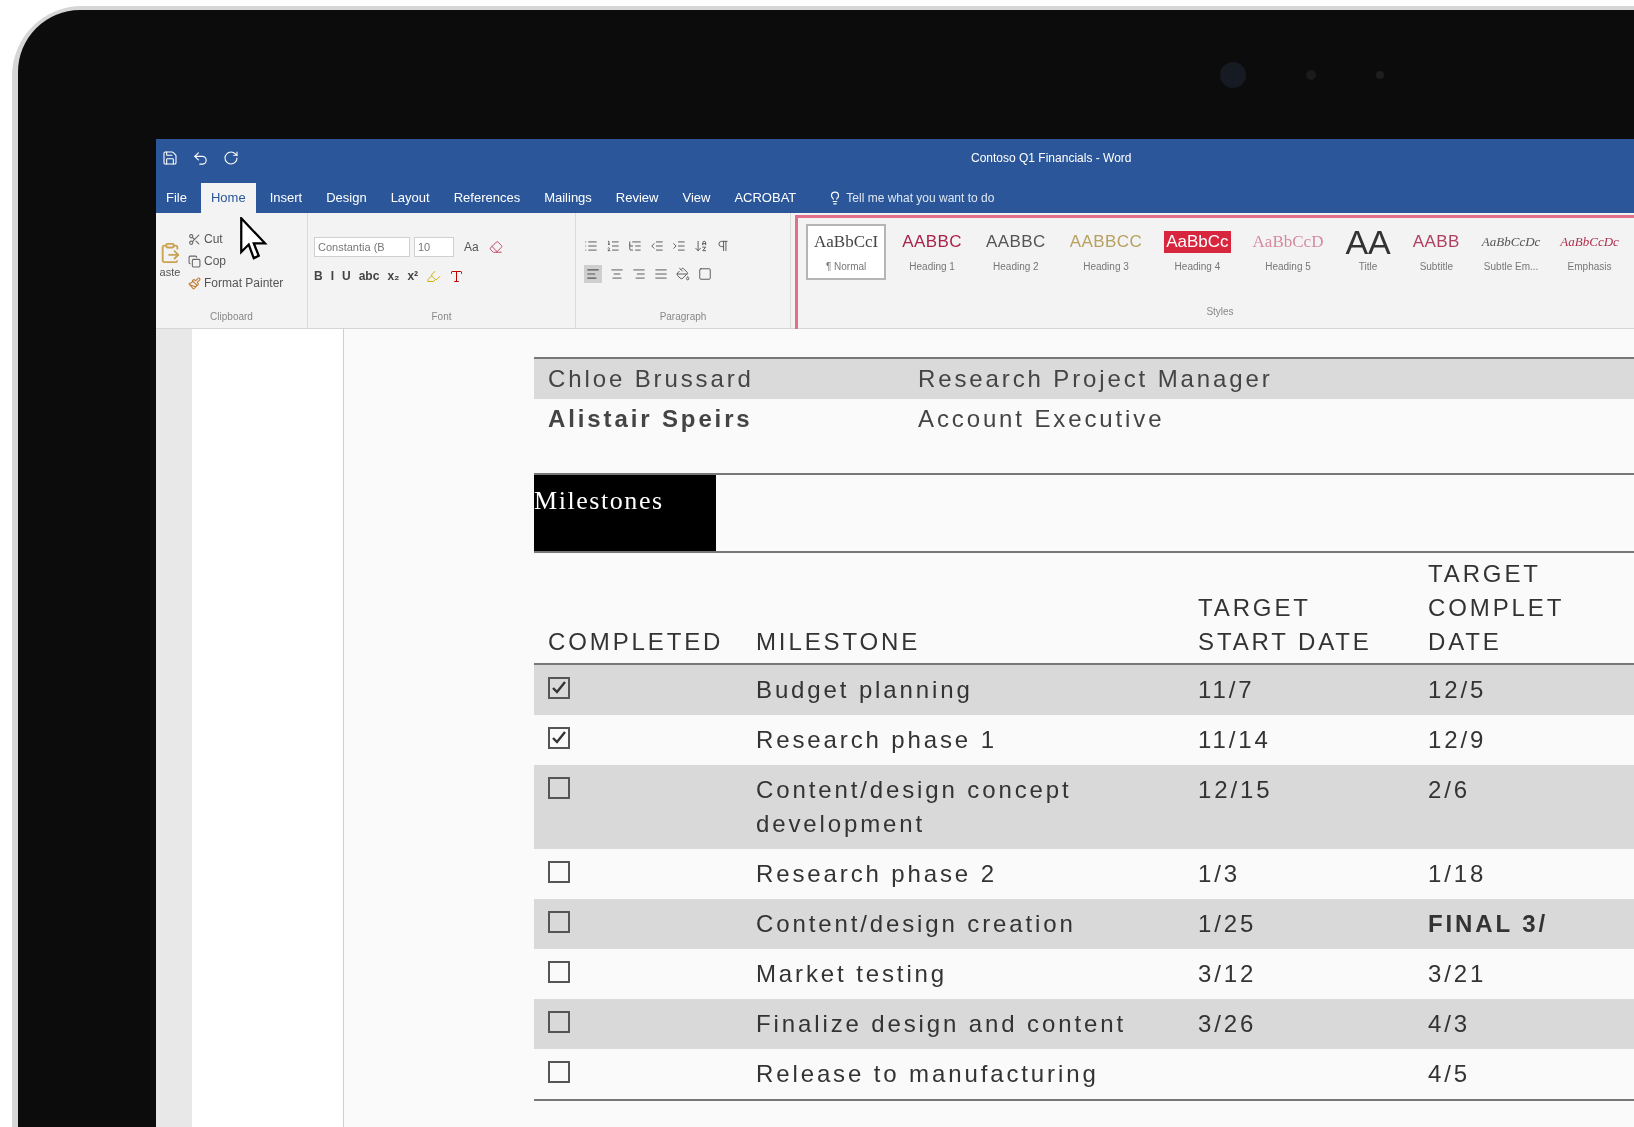  Describe the element at coordinates (1458, 690) in the screenshot. I see `date-cell-text: 12/5` at that location.